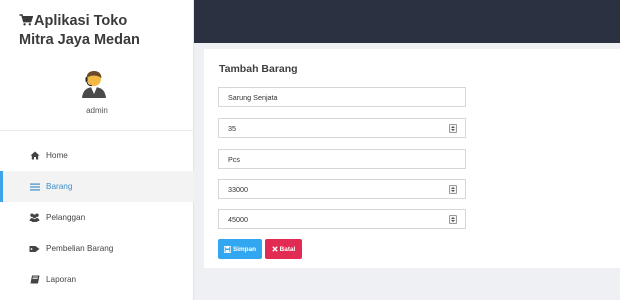 The width and height of the screenshot is (620, 300). I want to click on save-button-label: Simpan, so click(244, 249).